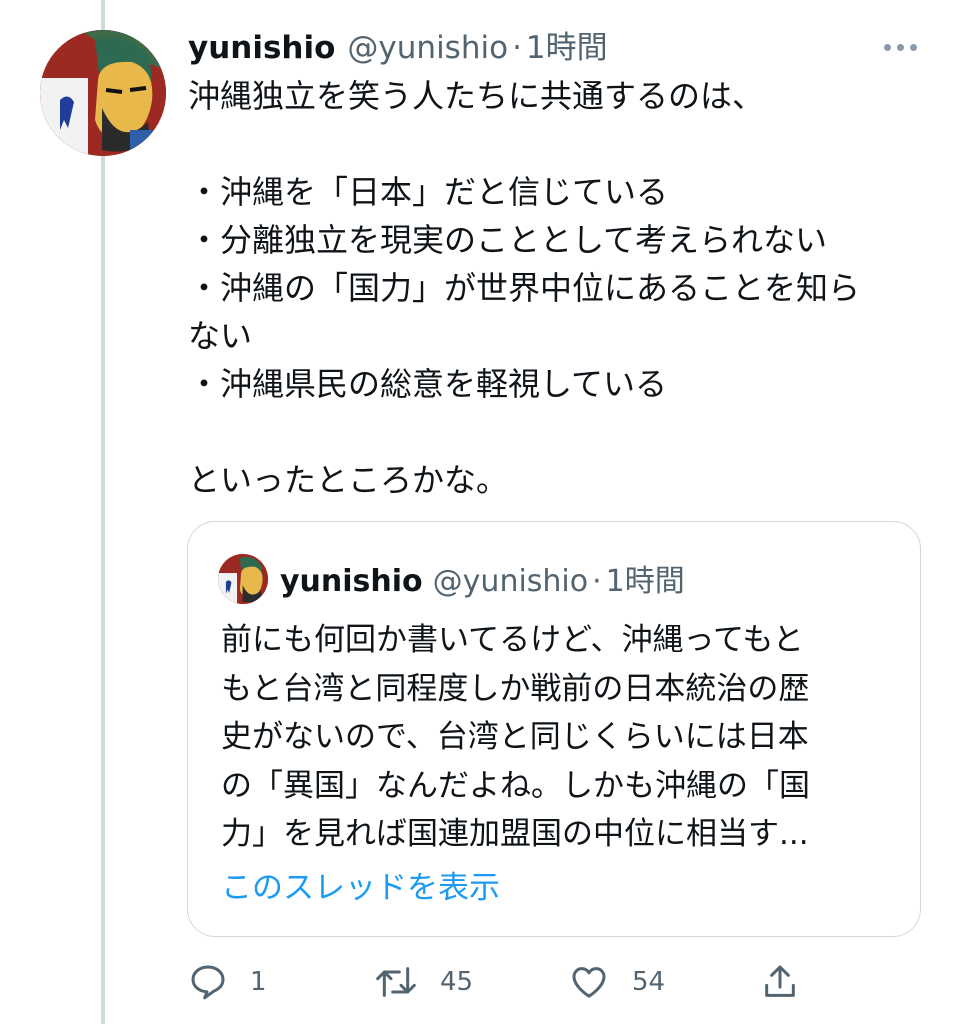 This screenshot has height=1024, width=962. Describe the element at coordinates (567, 44) in the screenshot. I see `timestamp: 1時間` at that location.